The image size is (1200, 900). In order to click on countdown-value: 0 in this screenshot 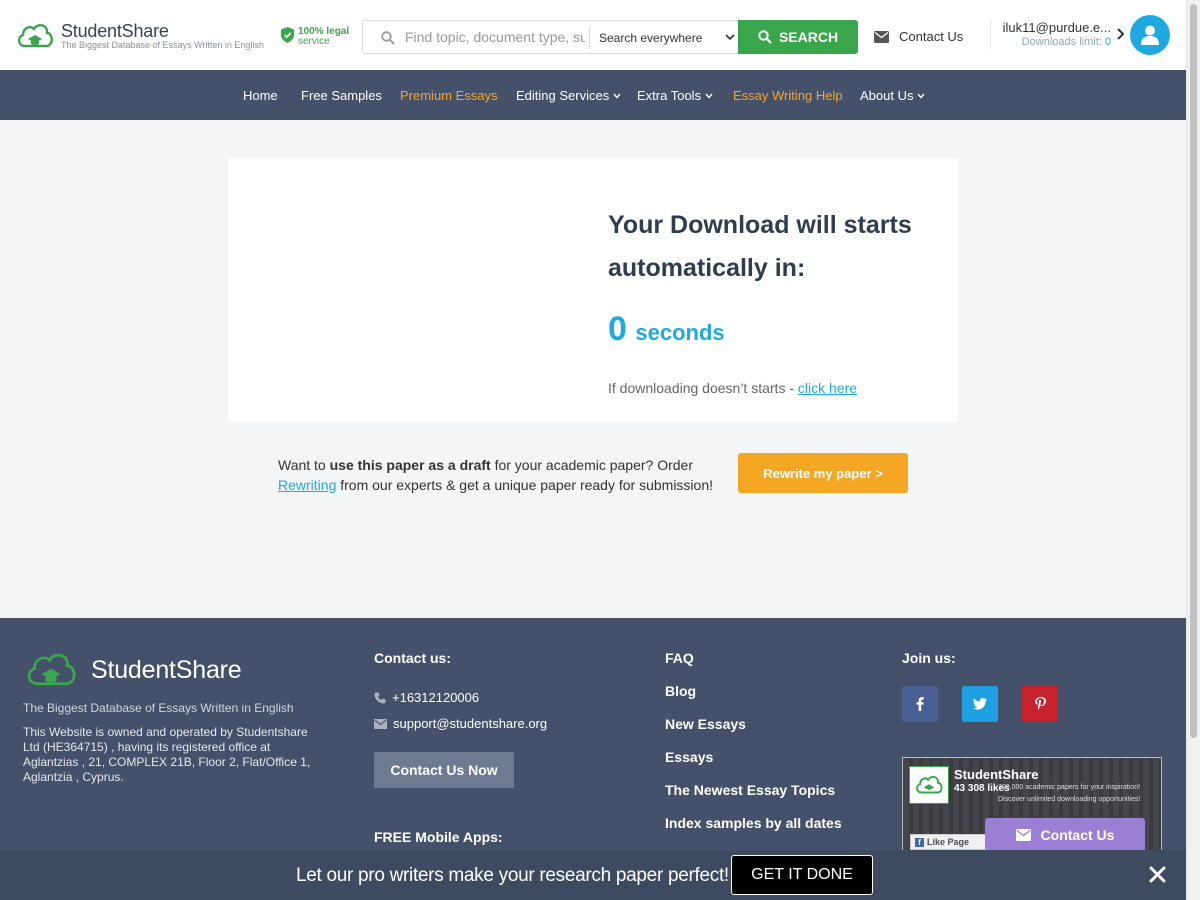, I will do `click(617, 329)`.